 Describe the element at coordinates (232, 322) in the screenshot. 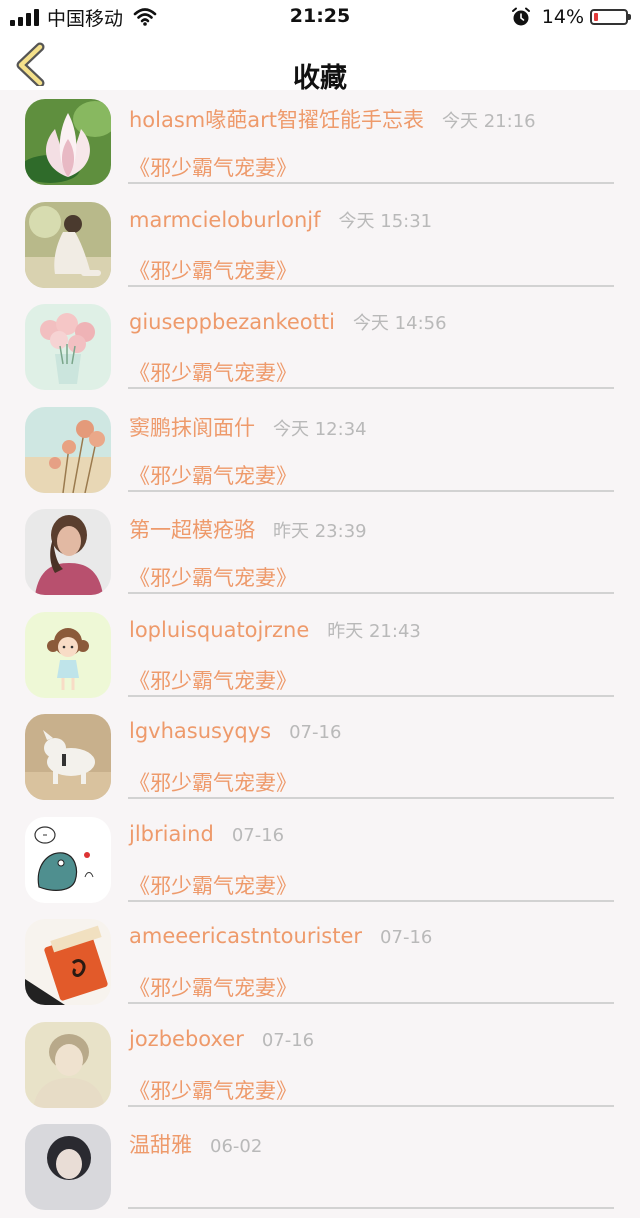

I see `favorite-username: giuseppbezankeotti` at that location.